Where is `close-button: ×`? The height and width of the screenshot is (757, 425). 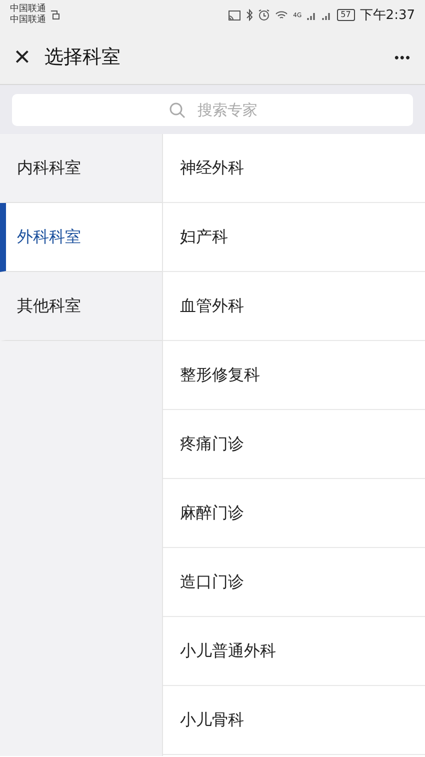
close-button: × is located at coordinates (22, 57).